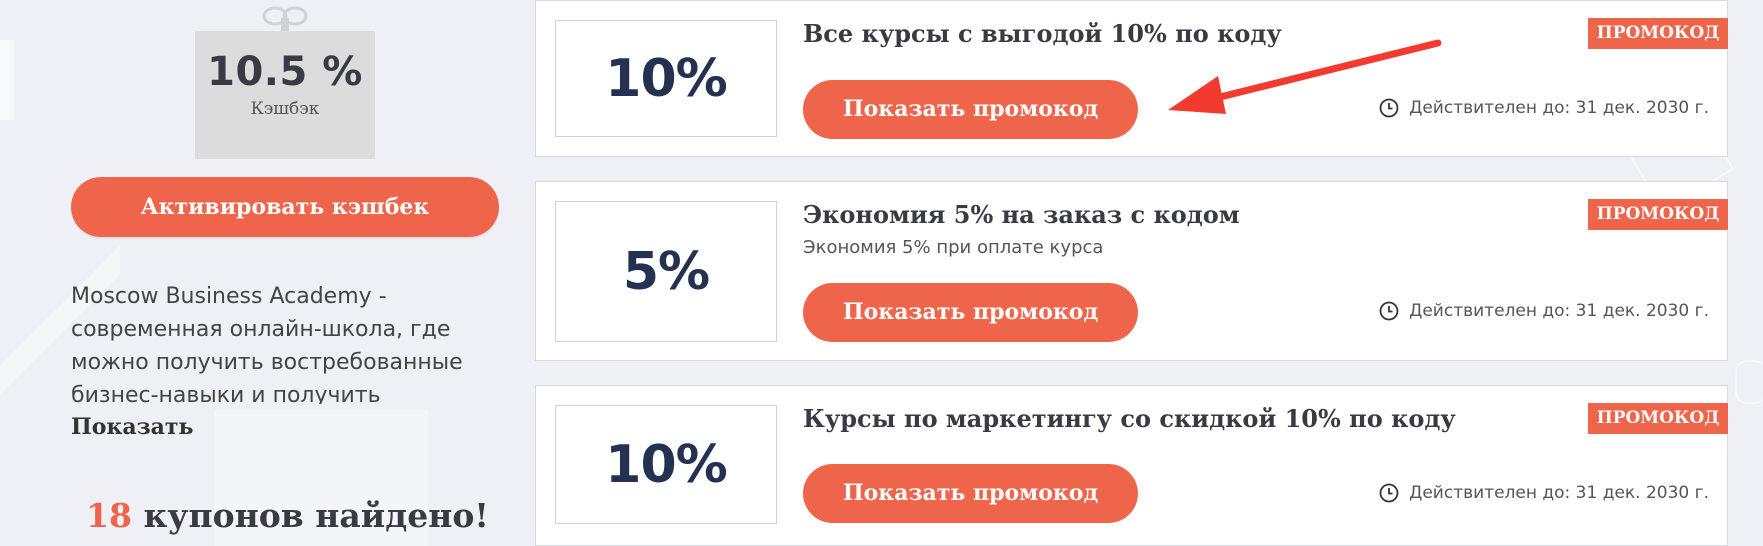  I want to click on activate-cashback-button: Активировать кэшбек, so click(285, 207).